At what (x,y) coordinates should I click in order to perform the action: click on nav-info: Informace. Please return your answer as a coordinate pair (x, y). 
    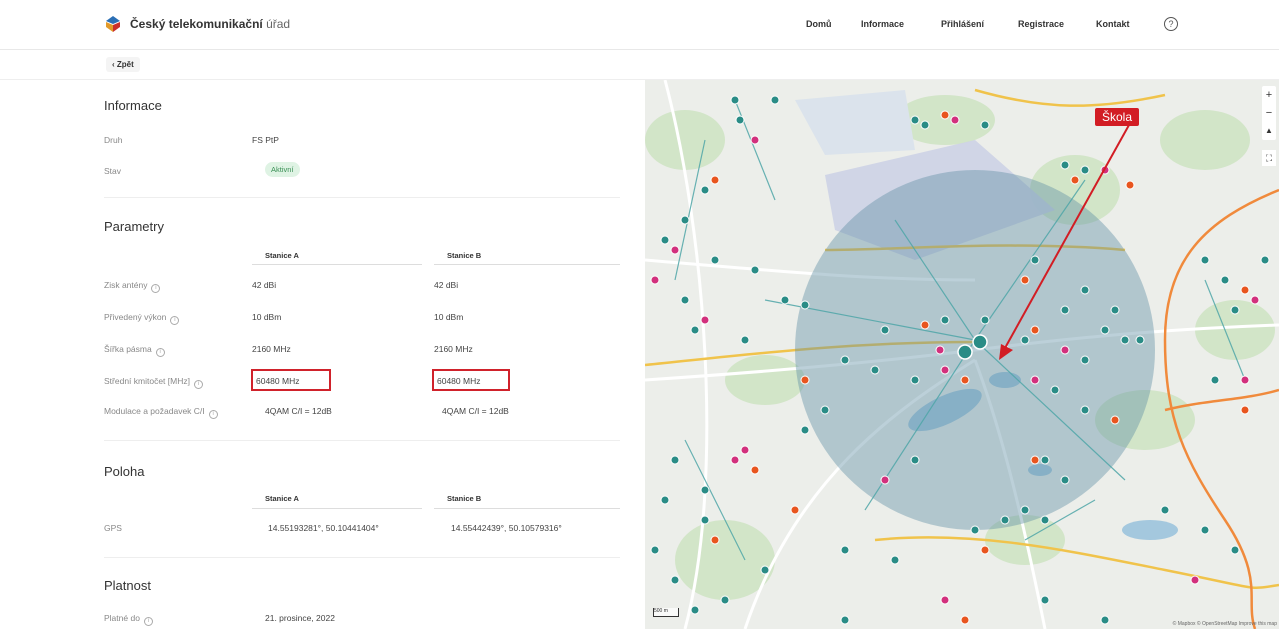
    Looking at the image, I should click on (882, 24).